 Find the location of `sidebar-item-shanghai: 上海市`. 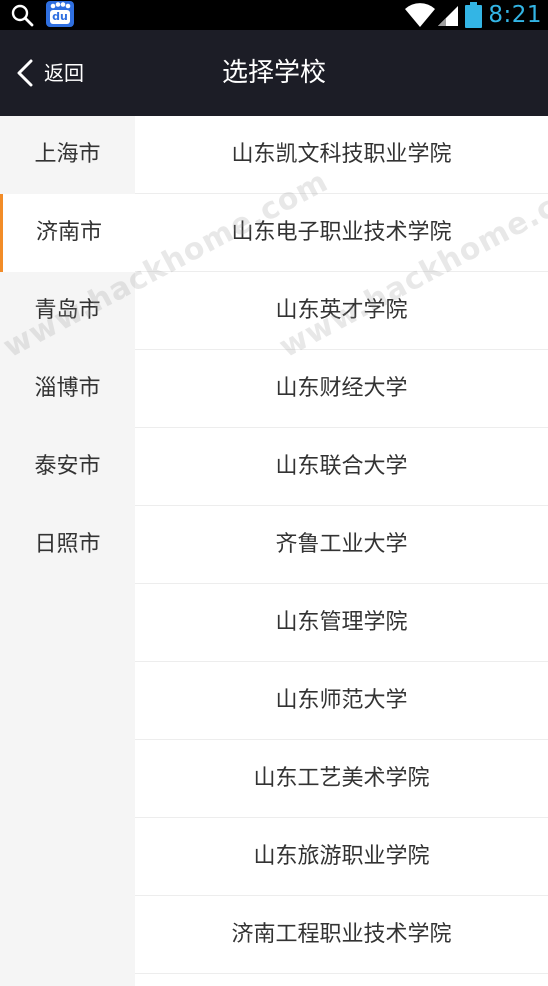

sidebar-item-shanghai: 上海市 is located at coordinates (67, 155).